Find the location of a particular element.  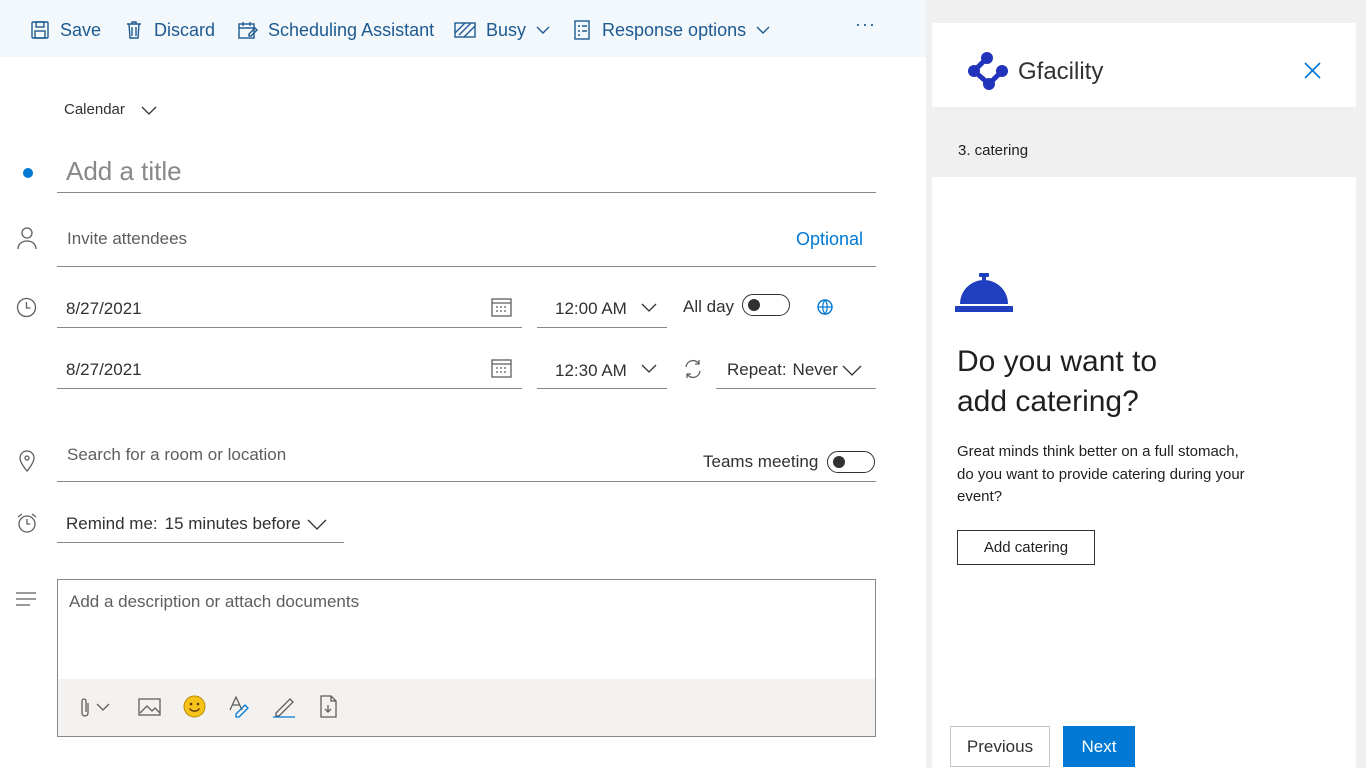

scheduling-assistant-button: Scheduling Assistant is located at coordinates (336, 30).